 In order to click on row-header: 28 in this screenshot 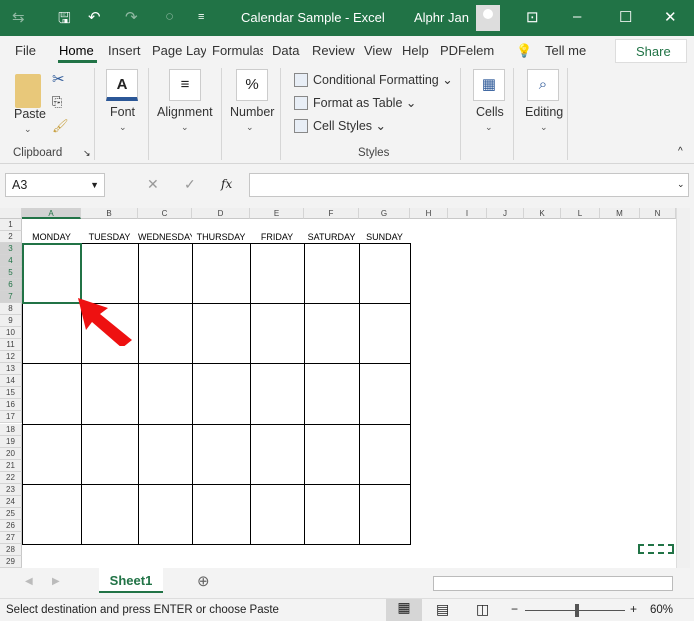, I will do `click(11, 549)`.